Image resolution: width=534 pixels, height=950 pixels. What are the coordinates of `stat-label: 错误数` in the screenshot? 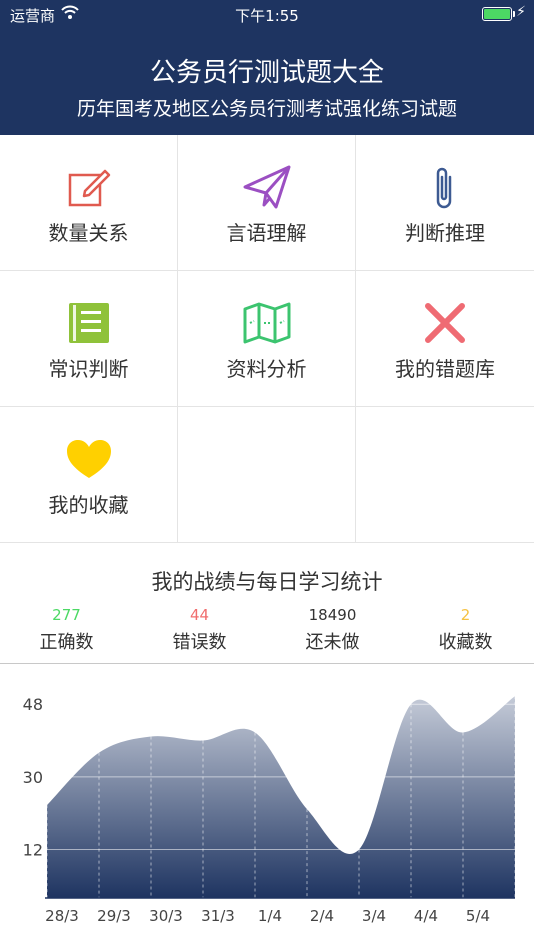 It's located at (199, 642).